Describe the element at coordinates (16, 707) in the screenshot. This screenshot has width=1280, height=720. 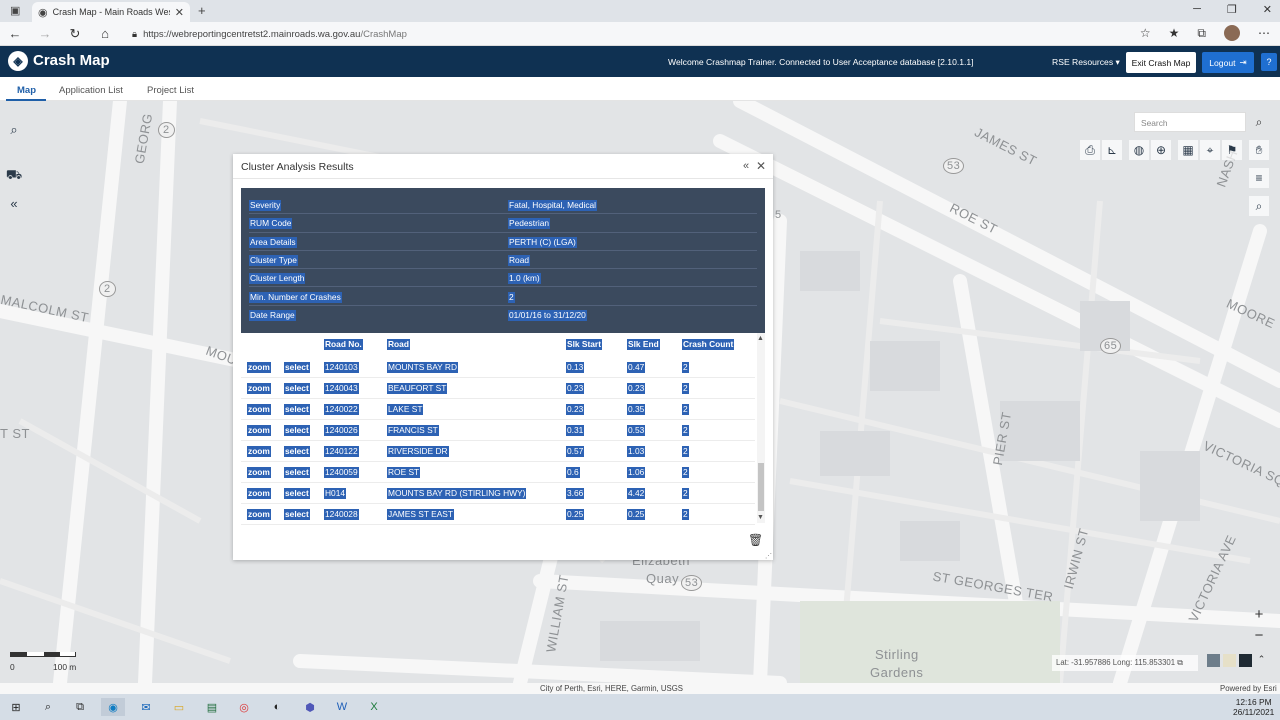
I see `windows-start-icon: ⊞` at that location.